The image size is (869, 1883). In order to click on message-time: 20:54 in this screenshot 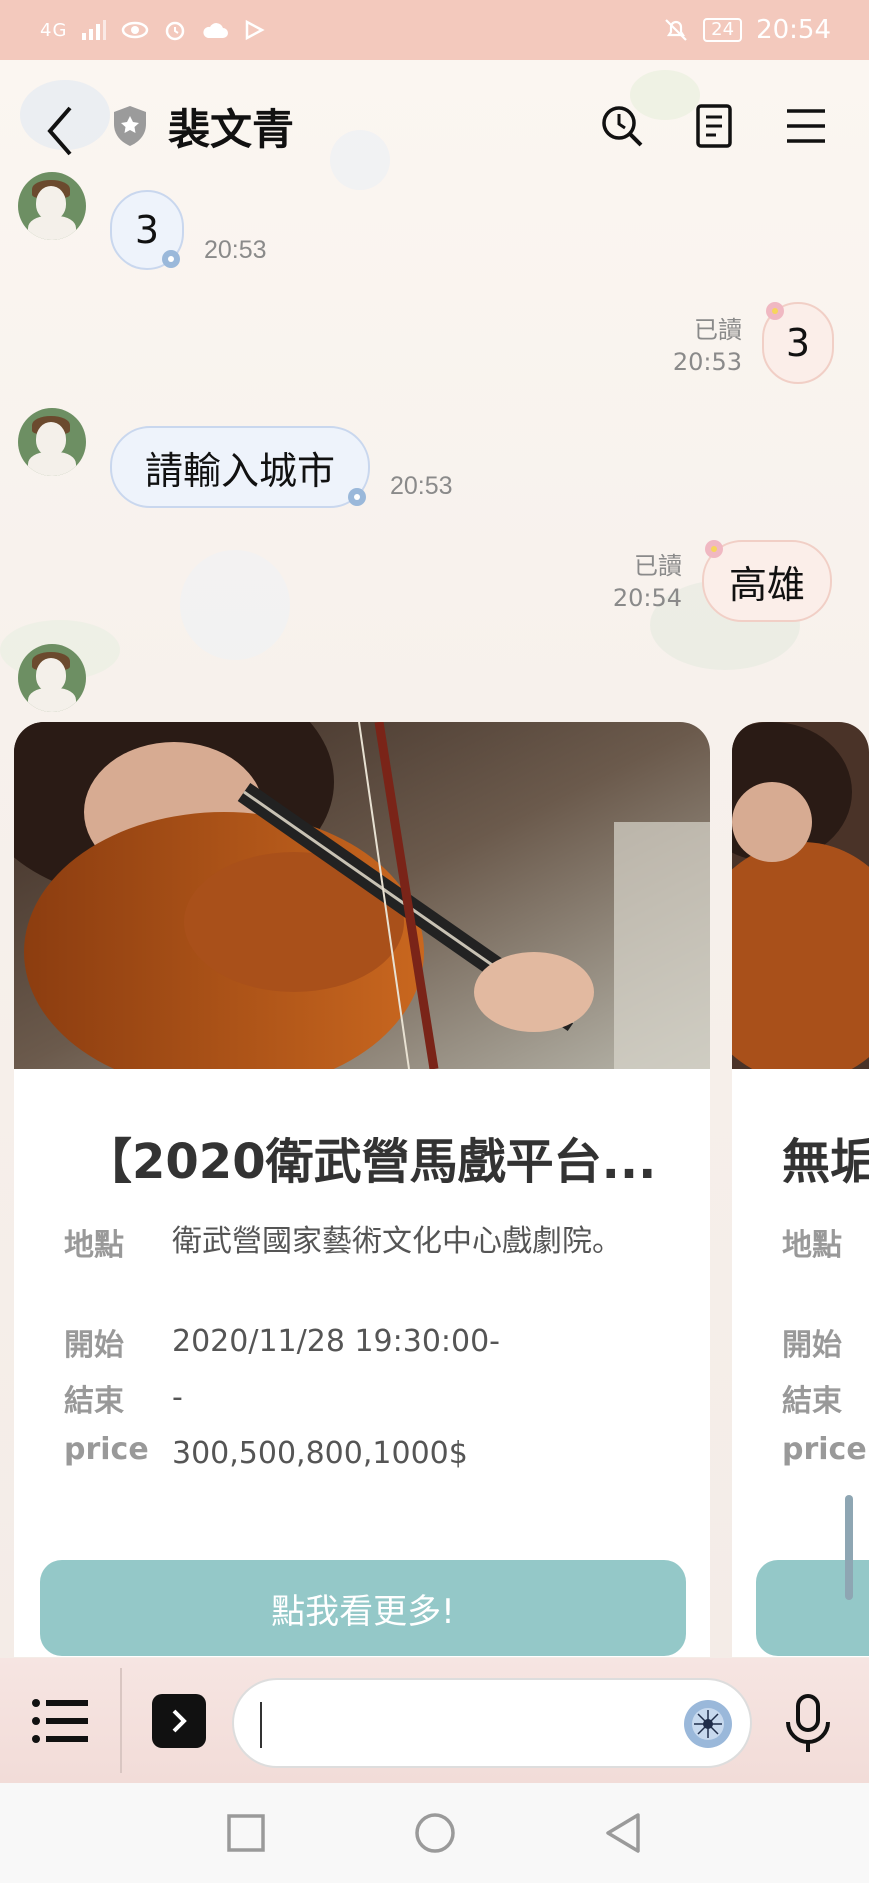, I will do `click(647, 598)`.